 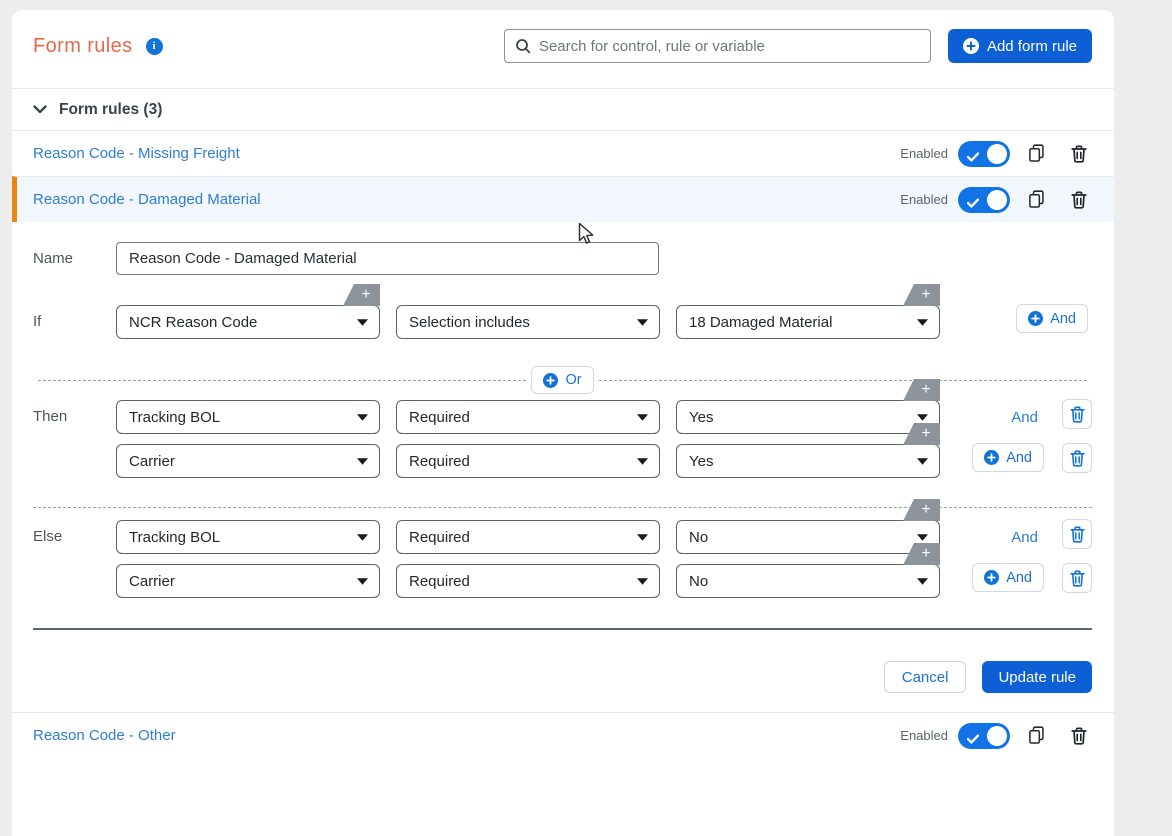 I want to click on search-input, so click(x=729, y=46).